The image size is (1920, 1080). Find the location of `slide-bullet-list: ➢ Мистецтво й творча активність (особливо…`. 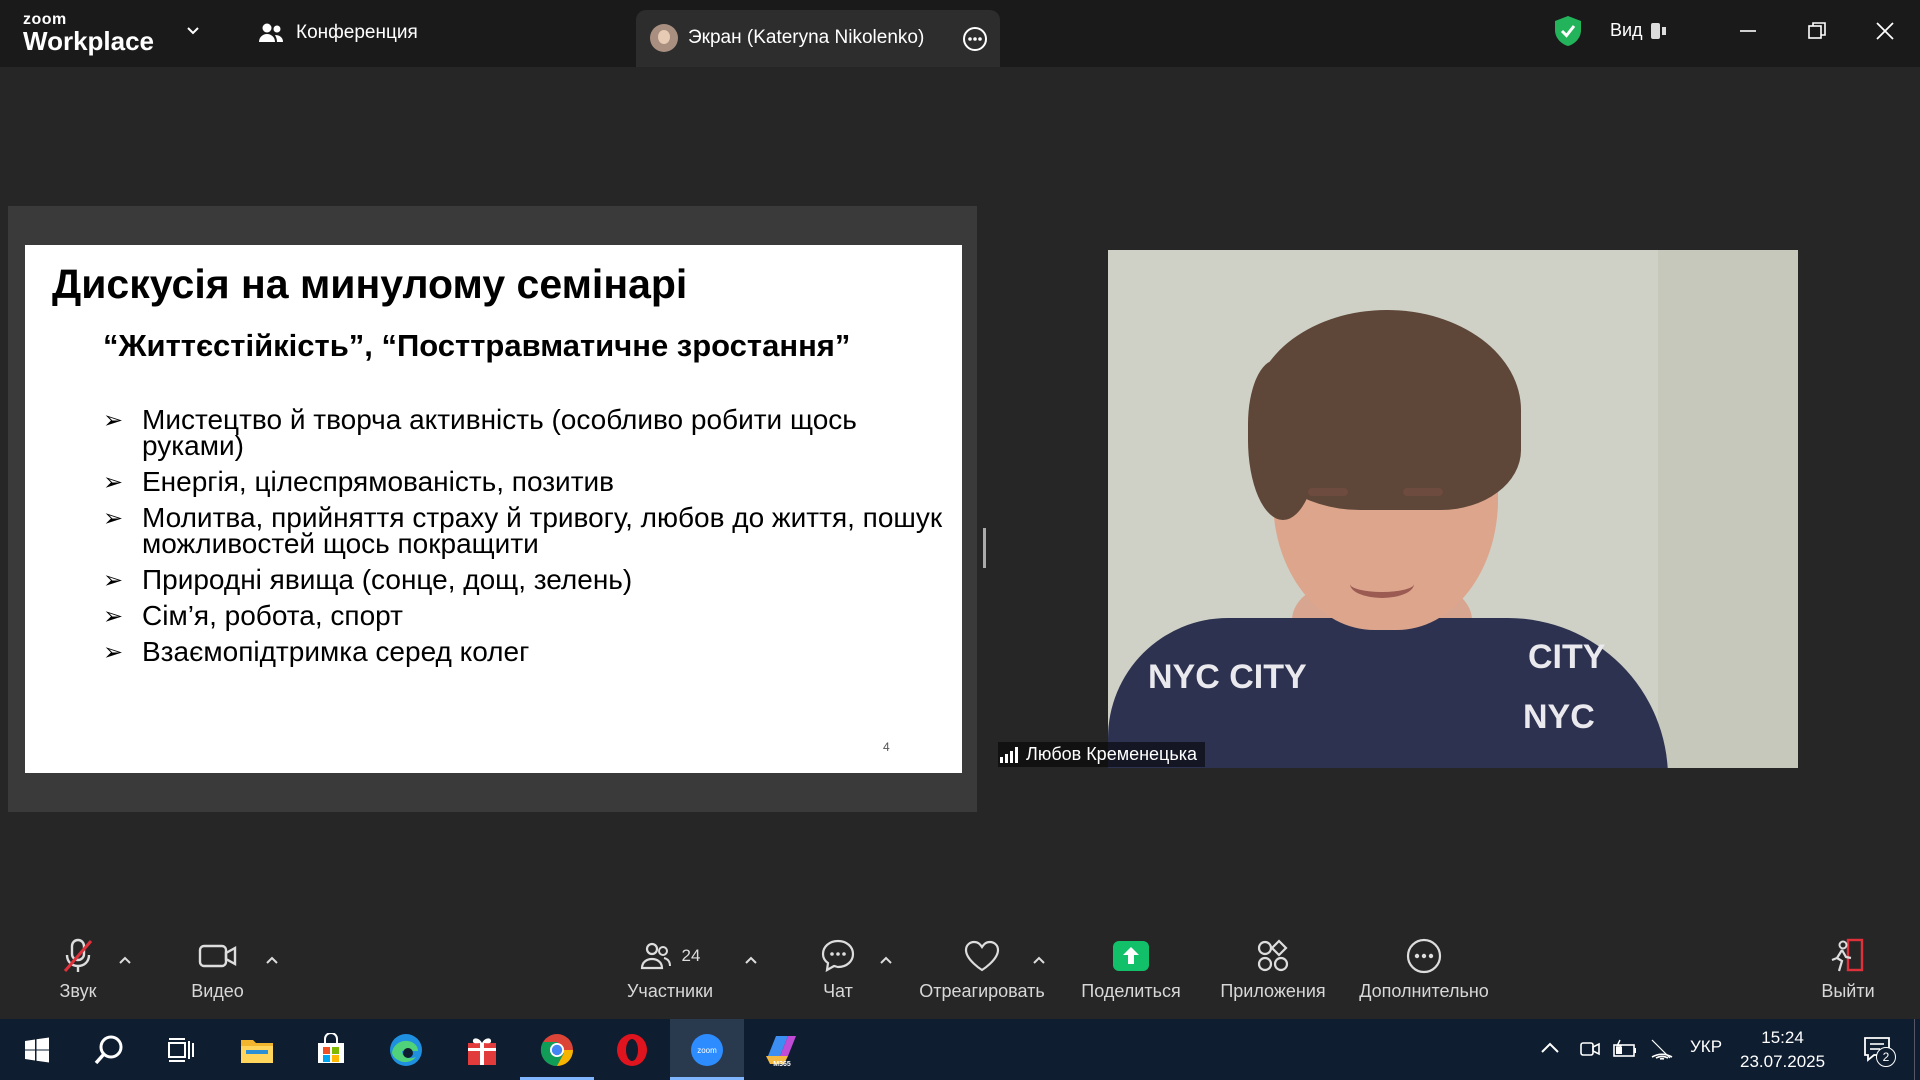

slide-bullet-list: ➢ Мистецтво й творча активність (особливо… is located at coordinates (528, 539).